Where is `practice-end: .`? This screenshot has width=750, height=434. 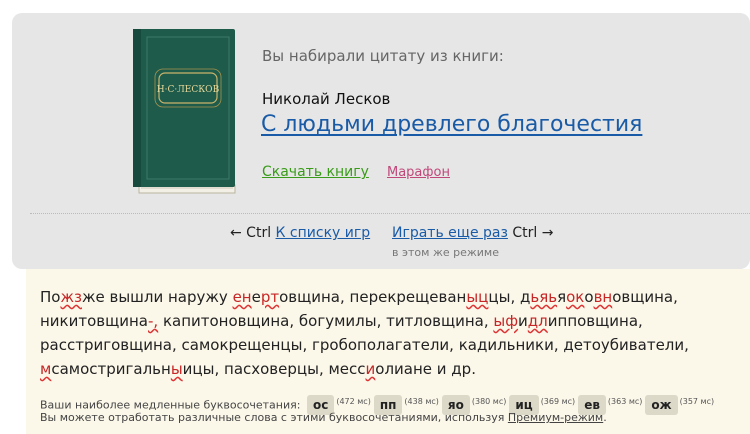
practice-end: . is located at coordinates (605, 417).